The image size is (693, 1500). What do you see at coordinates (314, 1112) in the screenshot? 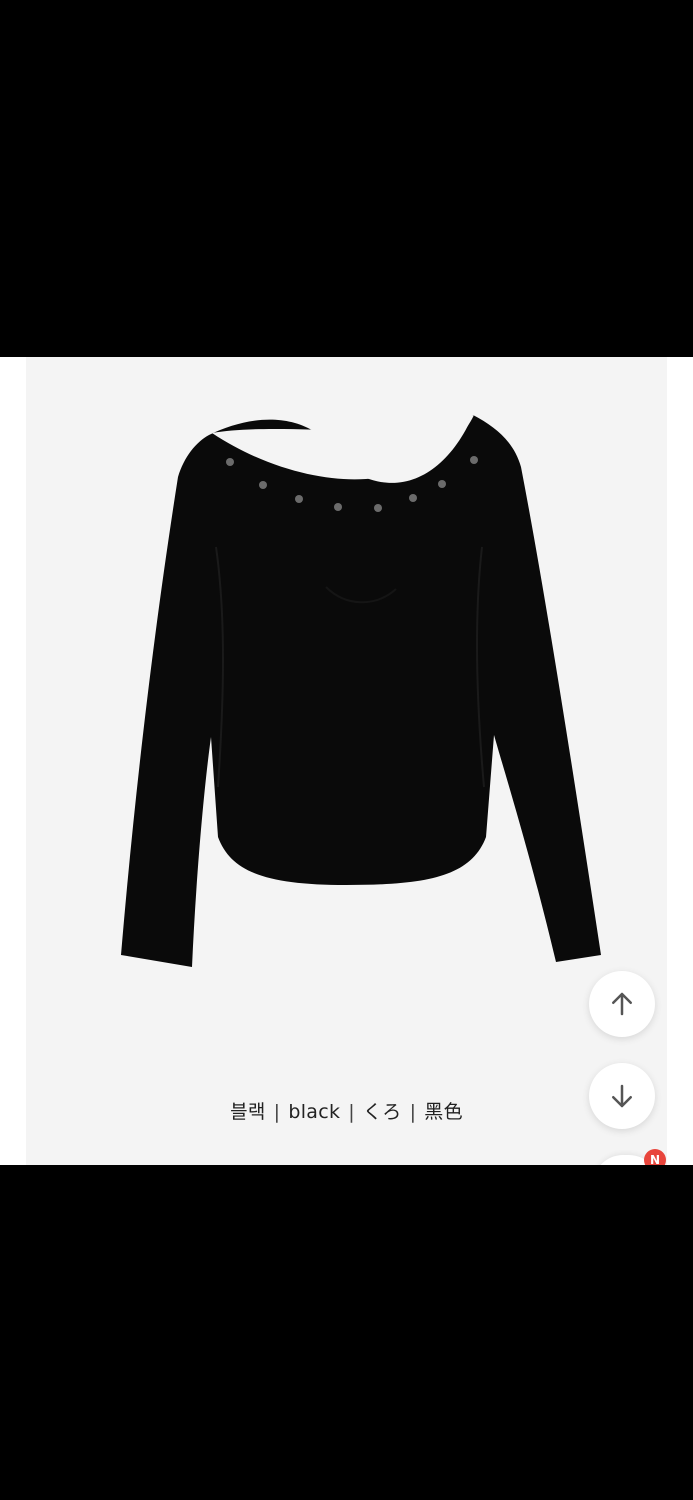
I see `color-english: black` at bounding box center [314, 1112].